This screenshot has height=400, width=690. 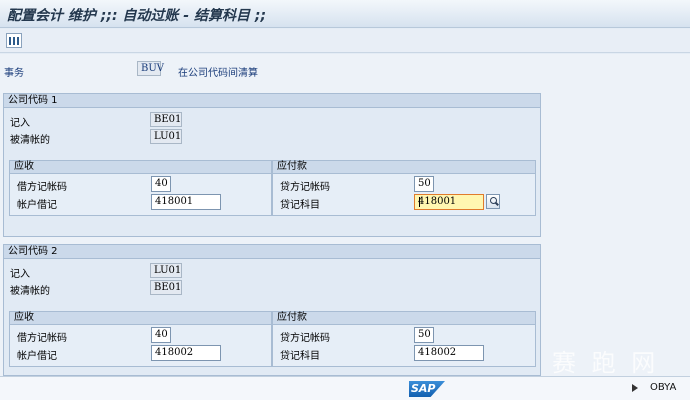 What do you see at coordinates (272, 252) in the screenshot?
I see `group-header: 公司代码 2` at bounding box center [272, 252].